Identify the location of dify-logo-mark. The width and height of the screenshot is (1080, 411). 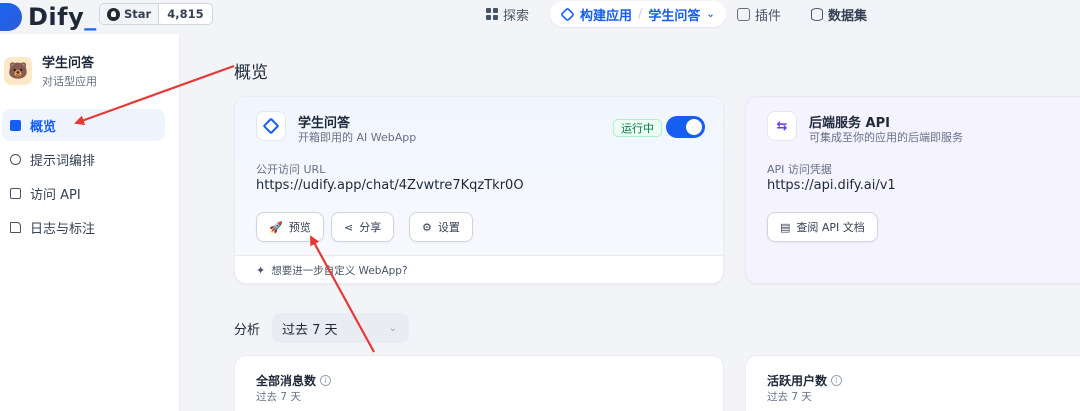
(11, 17).